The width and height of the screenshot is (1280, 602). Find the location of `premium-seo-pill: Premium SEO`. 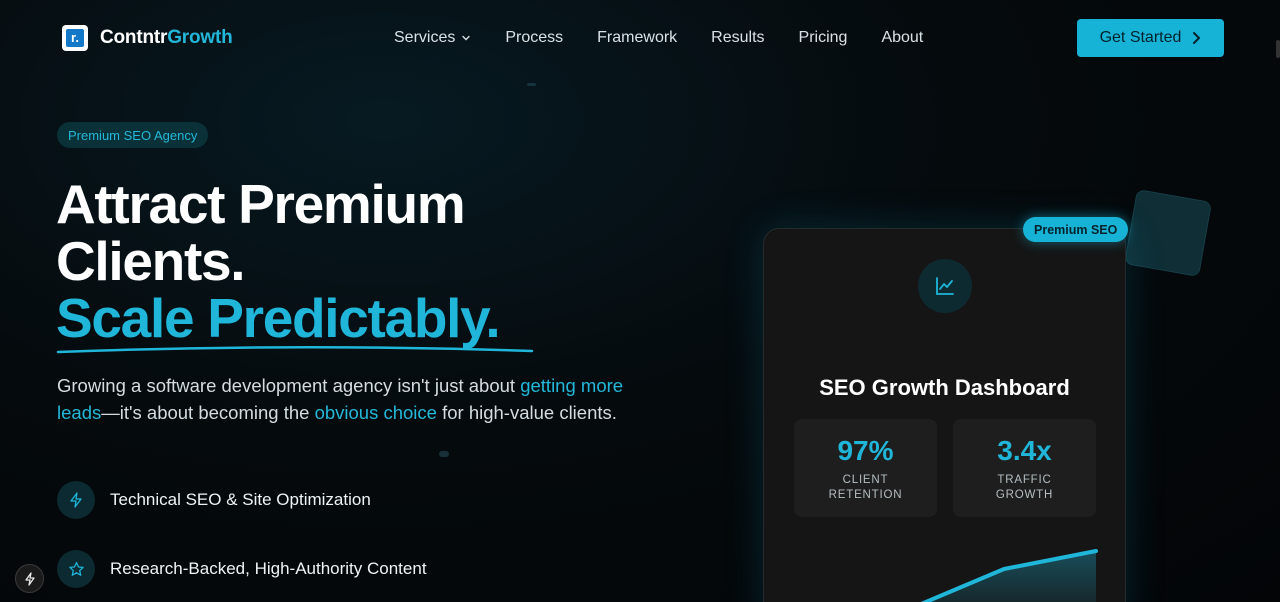

premium-seo-pill: Premium SEO is located at coordinates (1076, 229).